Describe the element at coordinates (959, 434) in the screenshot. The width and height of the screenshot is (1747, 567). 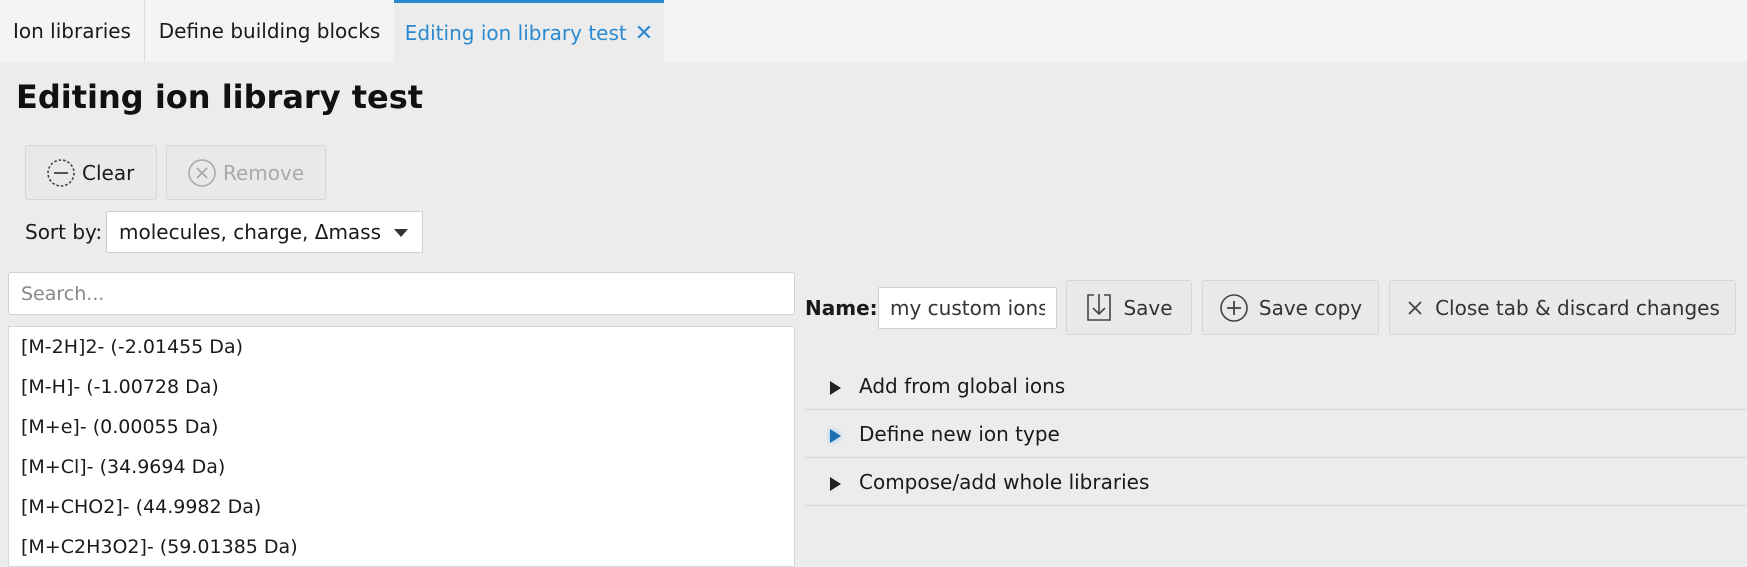
I see `section-label: Define new ion type` at that location.